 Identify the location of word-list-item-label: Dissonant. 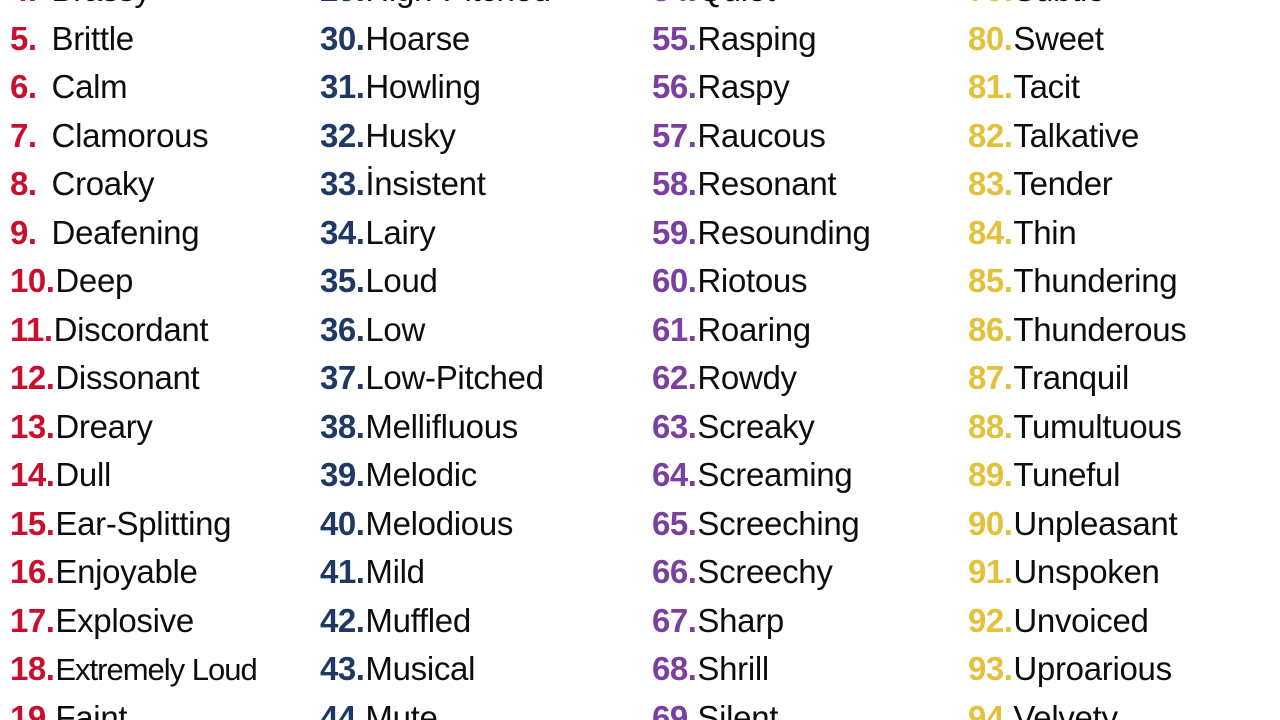
(127, 377).